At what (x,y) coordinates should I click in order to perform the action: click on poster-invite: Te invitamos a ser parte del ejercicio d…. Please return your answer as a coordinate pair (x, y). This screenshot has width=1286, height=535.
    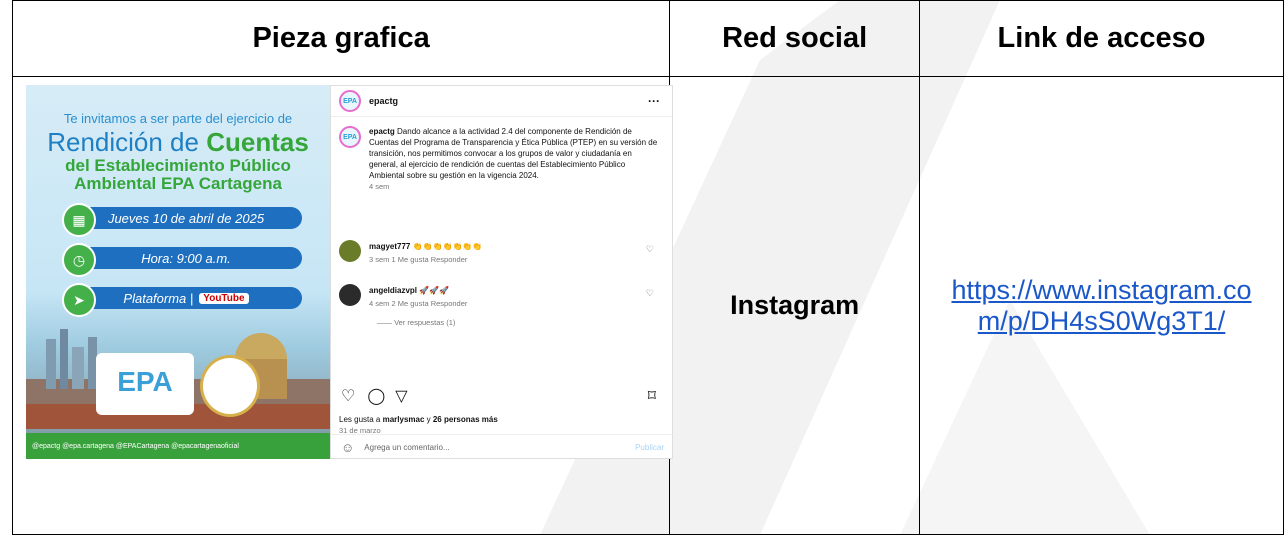
    Looking at the image, I should click on (178, 118).